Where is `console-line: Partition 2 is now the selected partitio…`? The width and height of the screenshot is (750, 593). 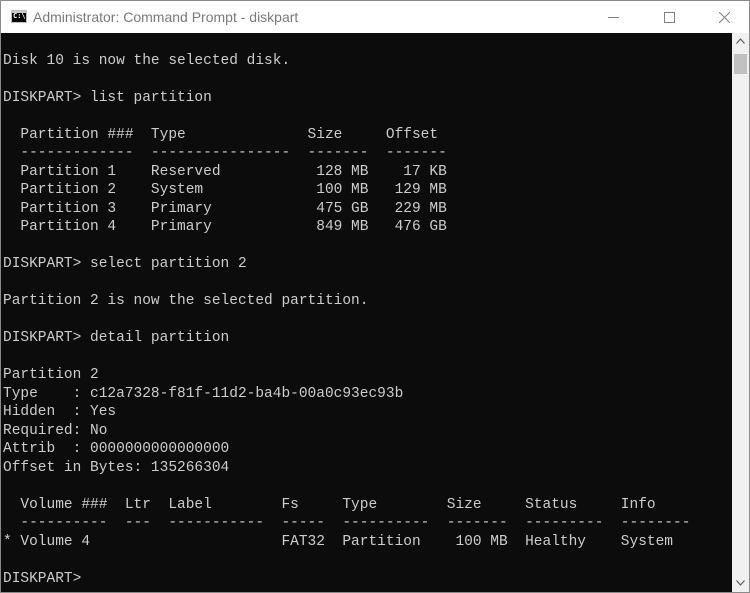
console-line: Partition 2 is now the selected partitio… is located at coordinates (186, 301).